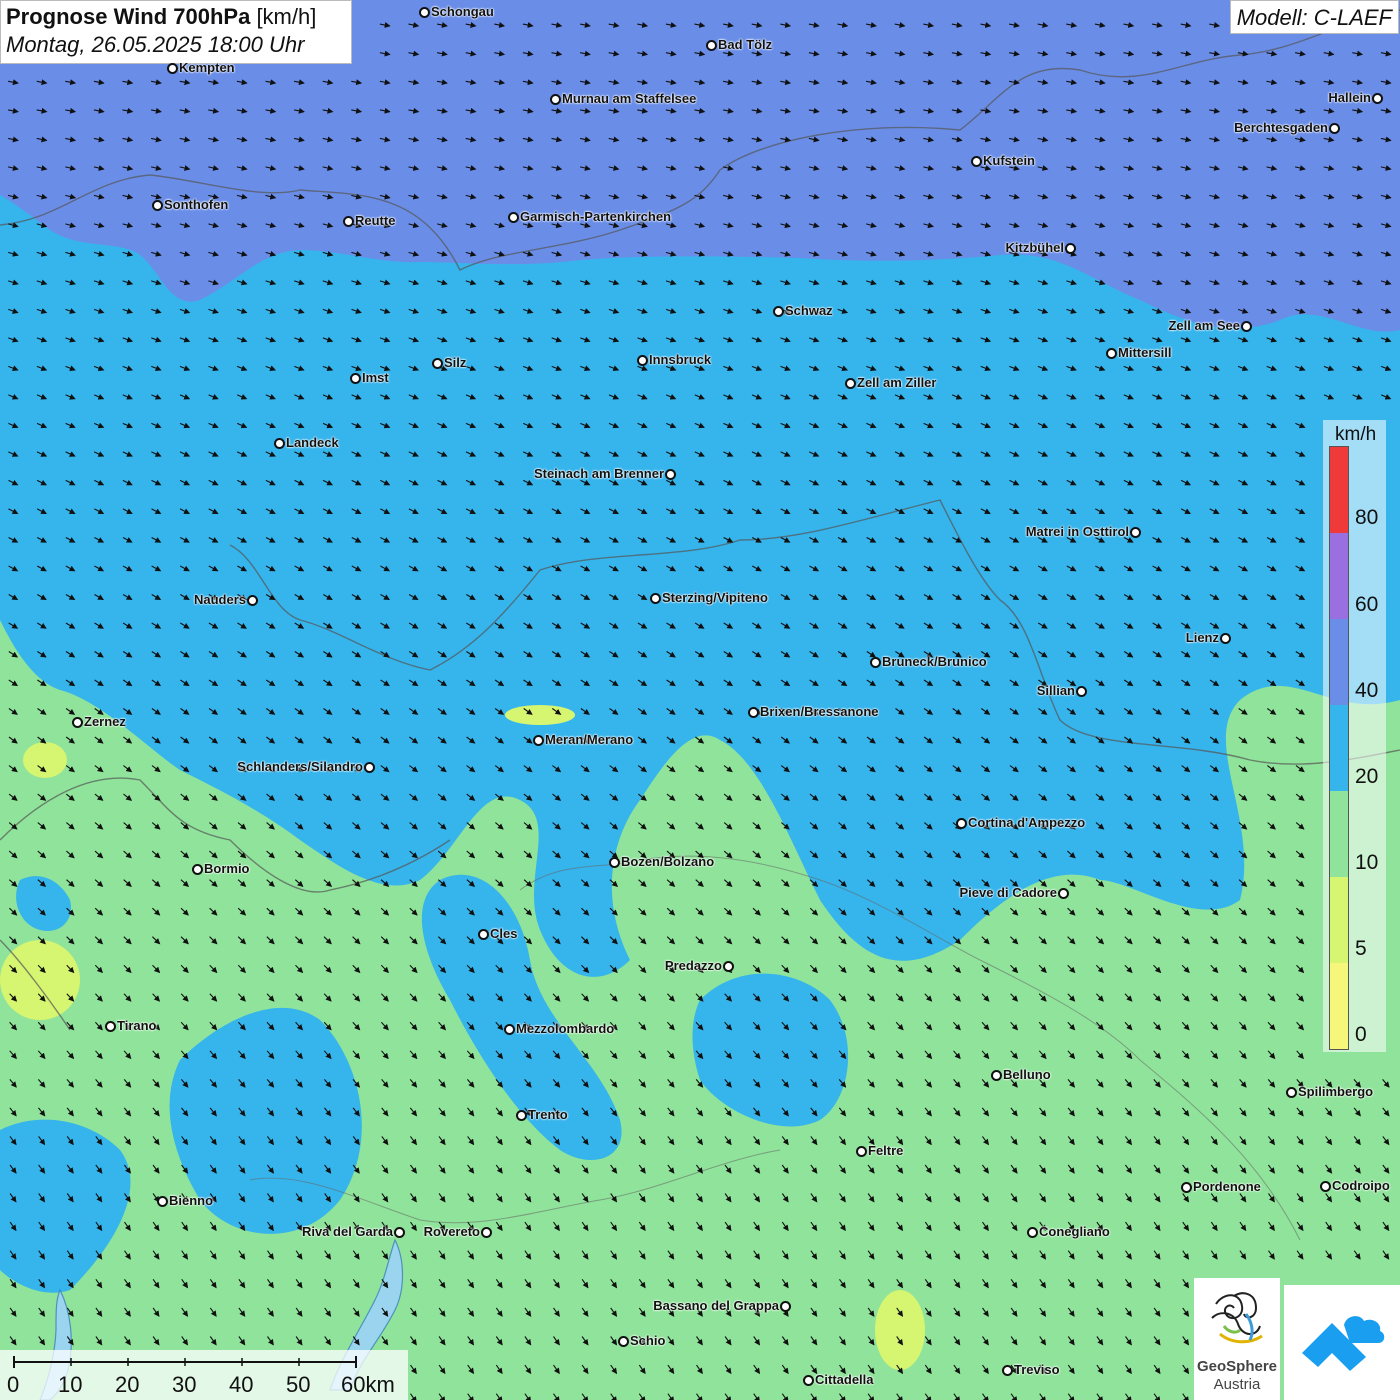  I want to click on city-name: Cortina d'Ampezzo, so click(1027, 822).